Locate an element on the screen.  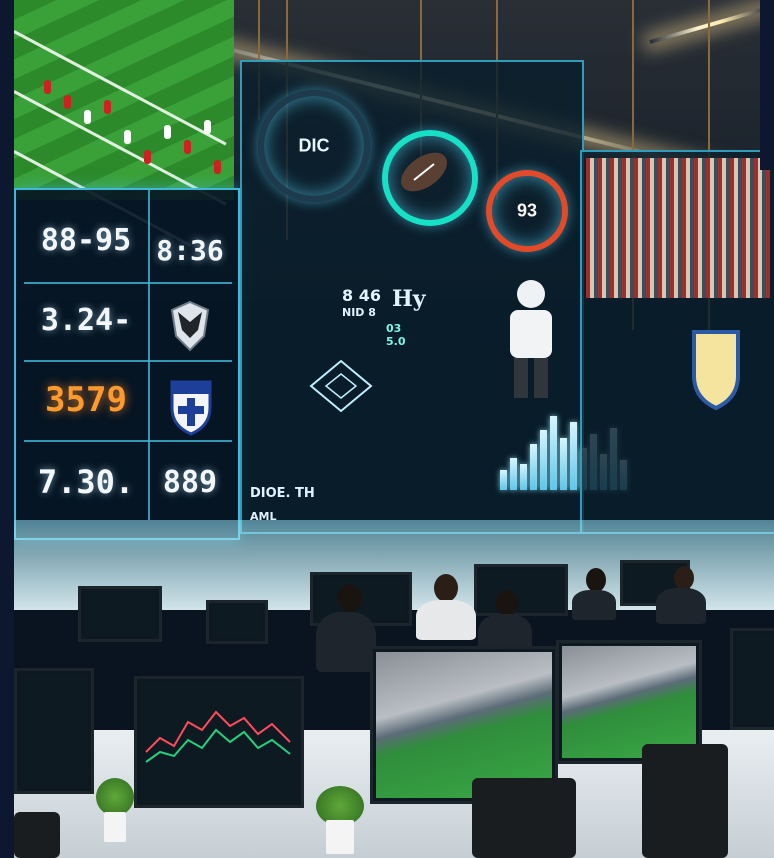
football-dial is located at coordinates (430, 178).